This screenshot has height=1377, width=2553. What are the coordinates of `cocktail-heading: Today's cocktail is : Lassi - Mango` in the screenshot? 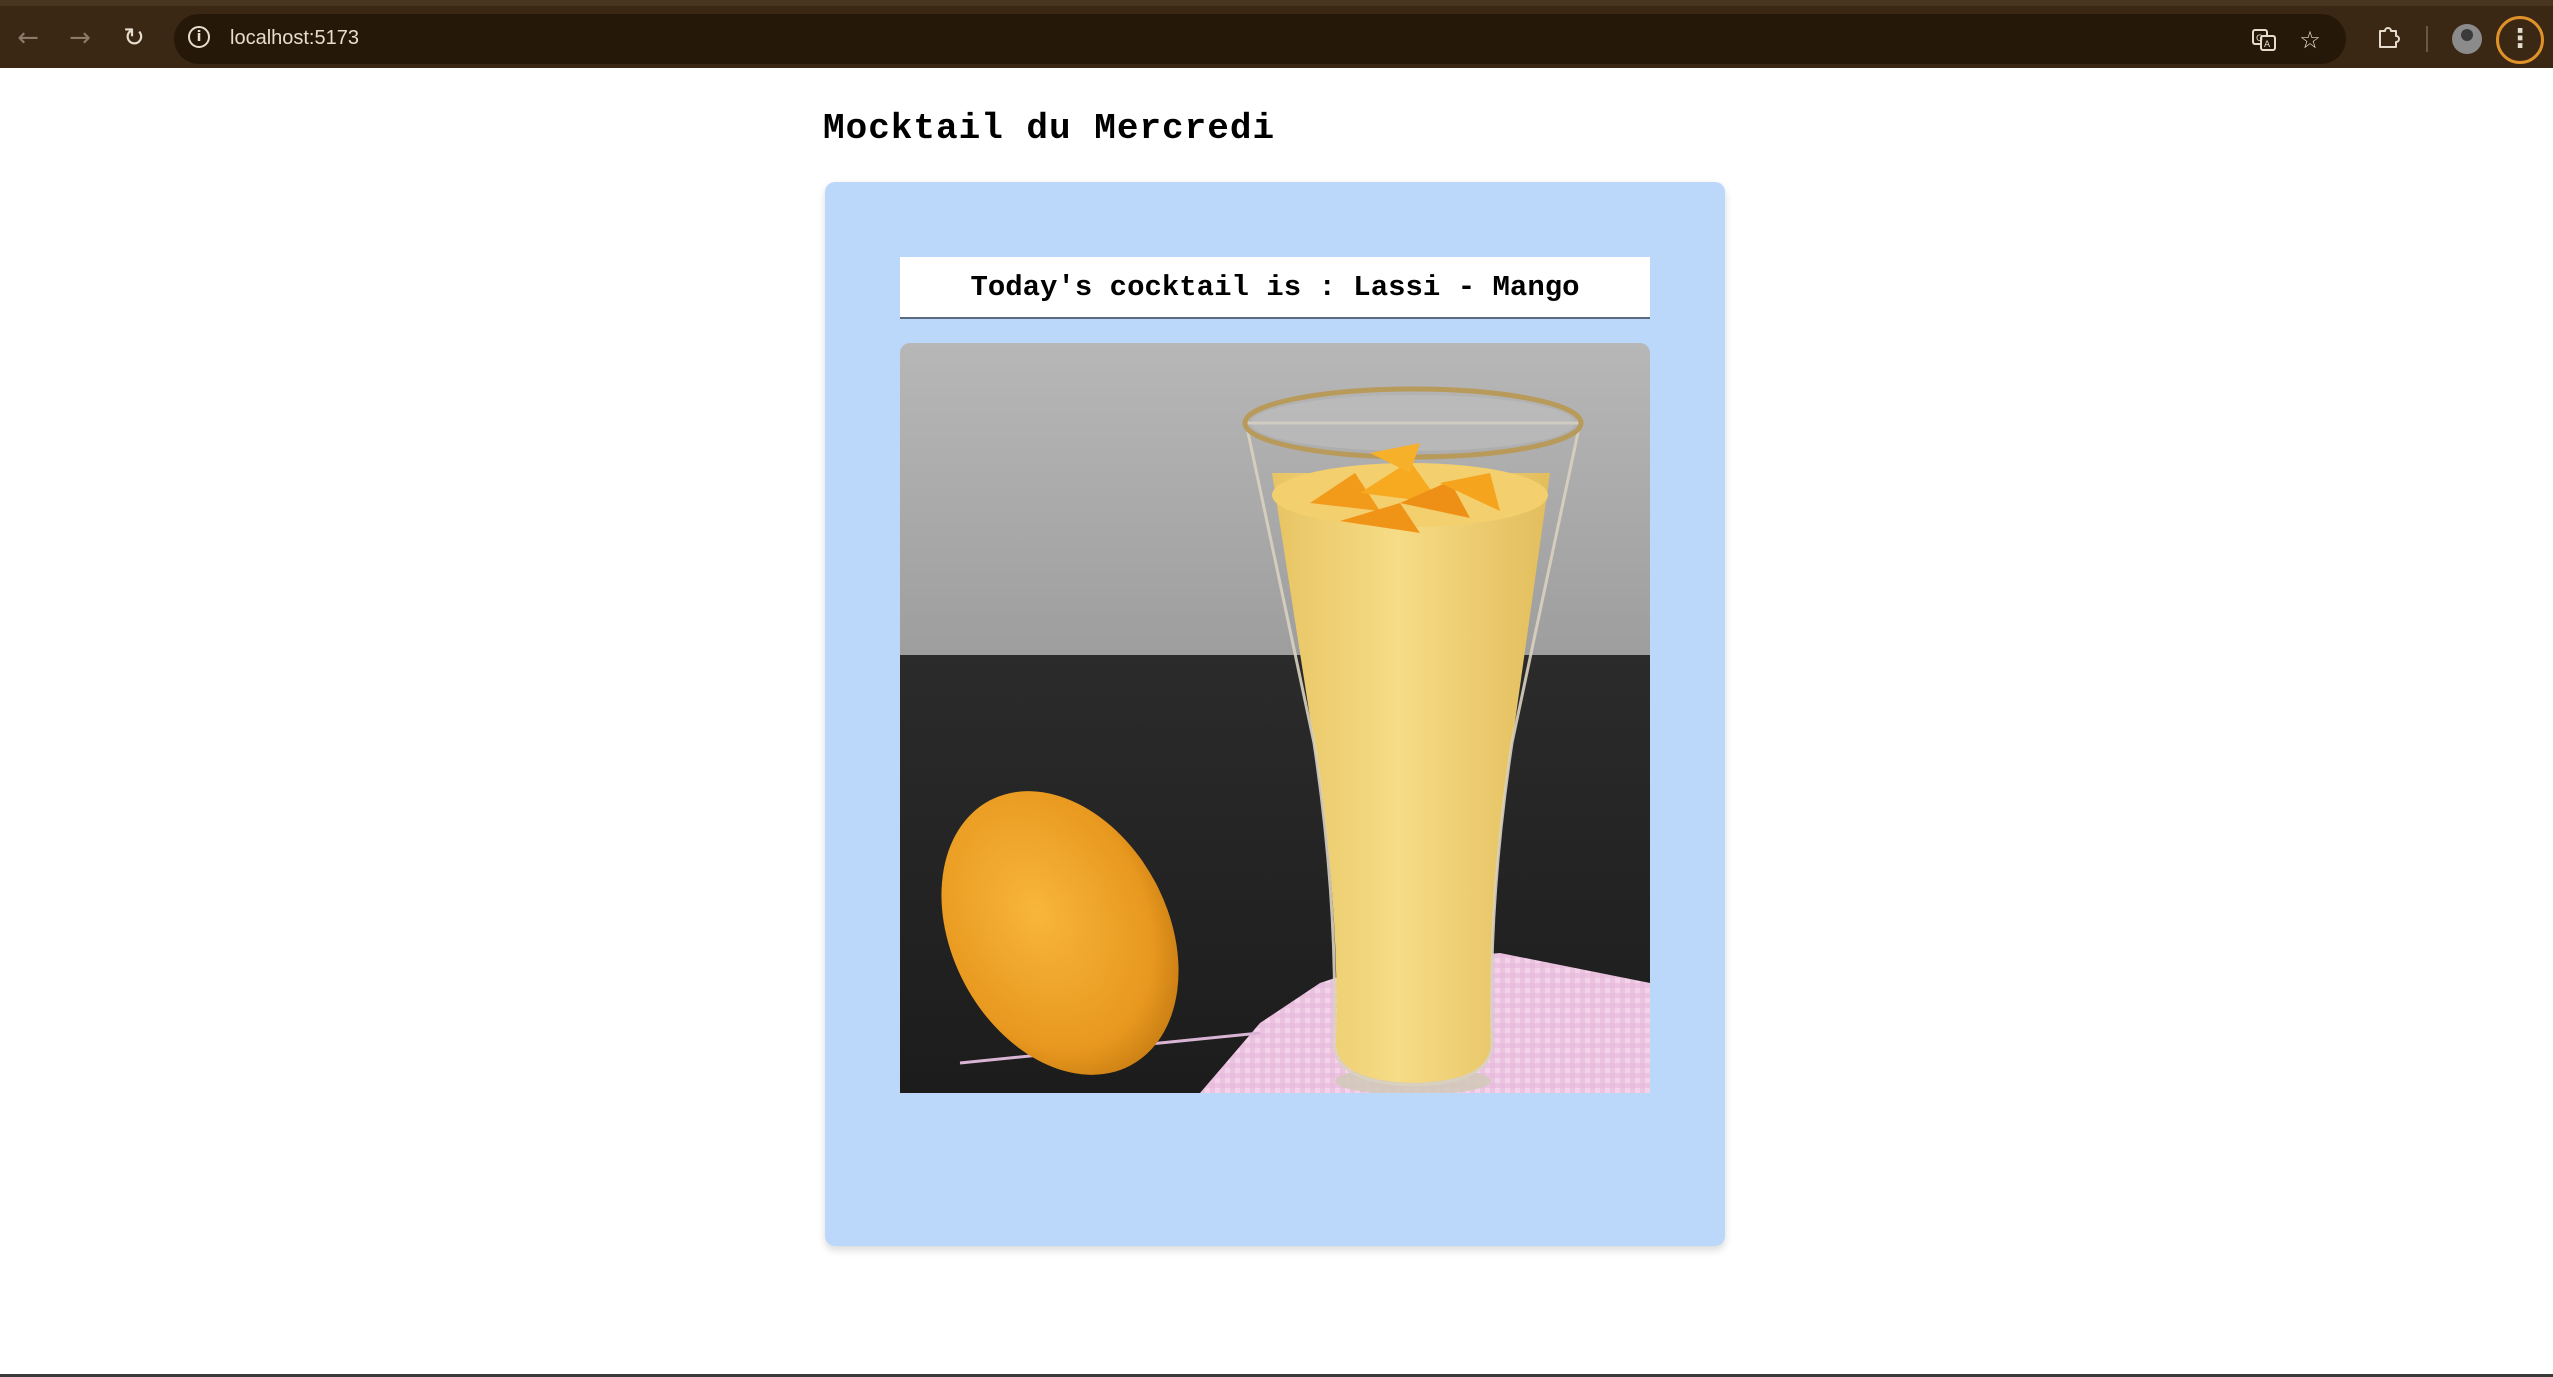 It's located at (1275, 288).